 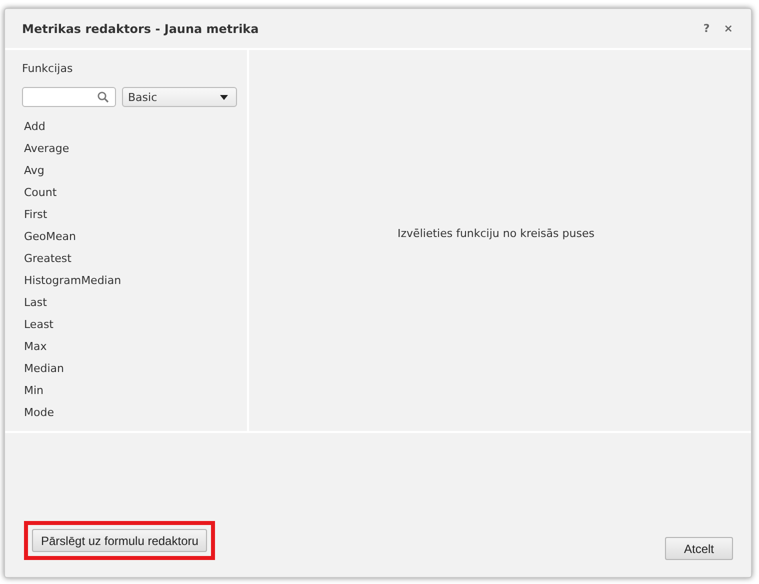 What do you see at coordinates (34, 347) in the screenshot?
I see `function-item: Max` at bounding box center [34, 347].